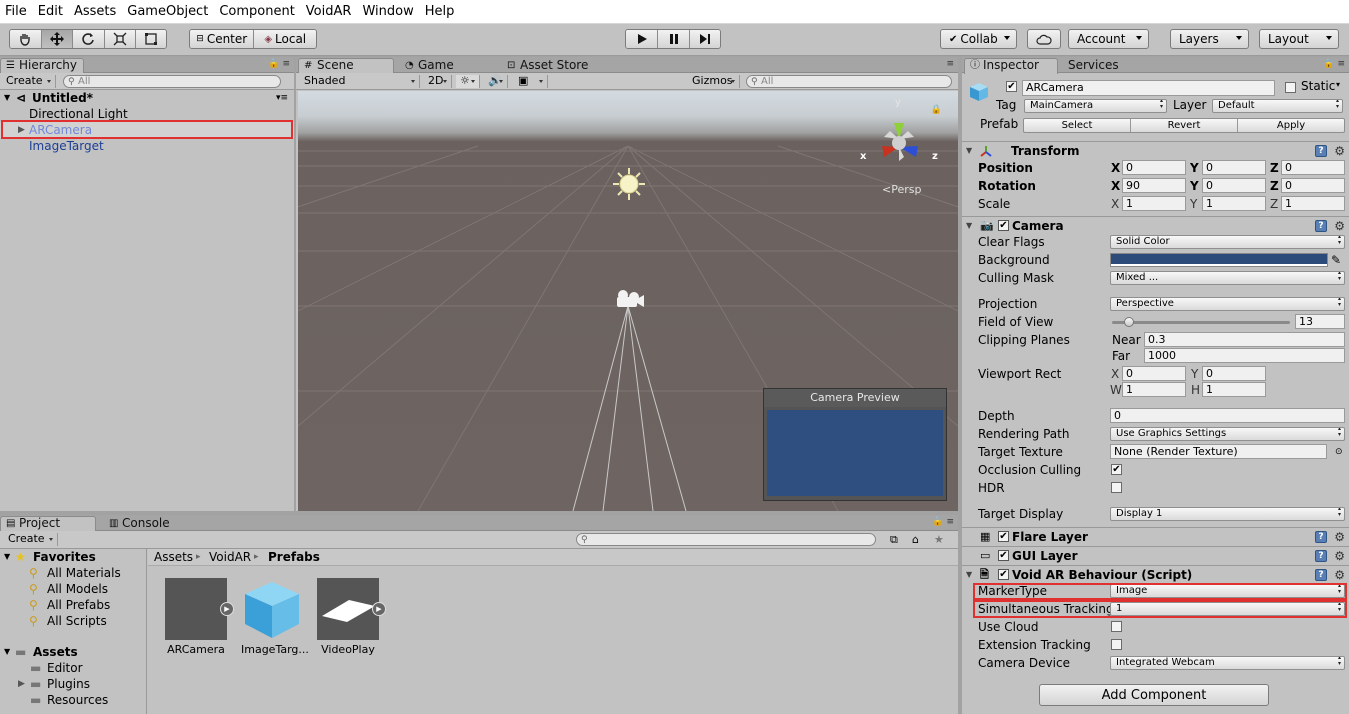 This screenshot has width=1349, height=714. I want to click on scene-search-input: ⚲ All, so click(849, 81).